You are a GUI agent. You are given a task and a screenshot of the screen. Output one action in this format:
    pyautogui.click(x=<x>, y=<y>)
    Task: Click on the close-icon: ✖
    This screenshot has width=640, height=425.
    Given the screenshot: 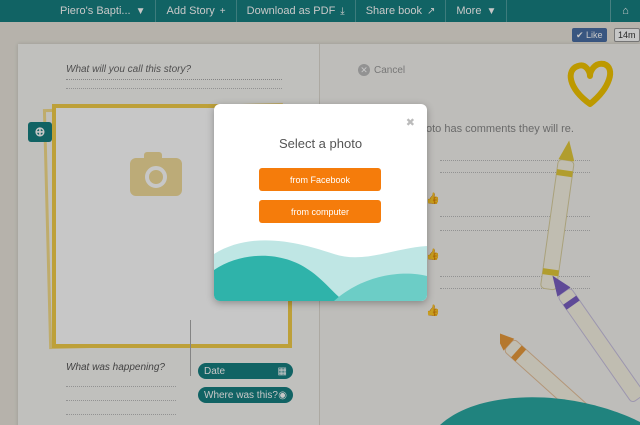 What is the action you would take?
    pyautogui.click(x=410, y=122)
    